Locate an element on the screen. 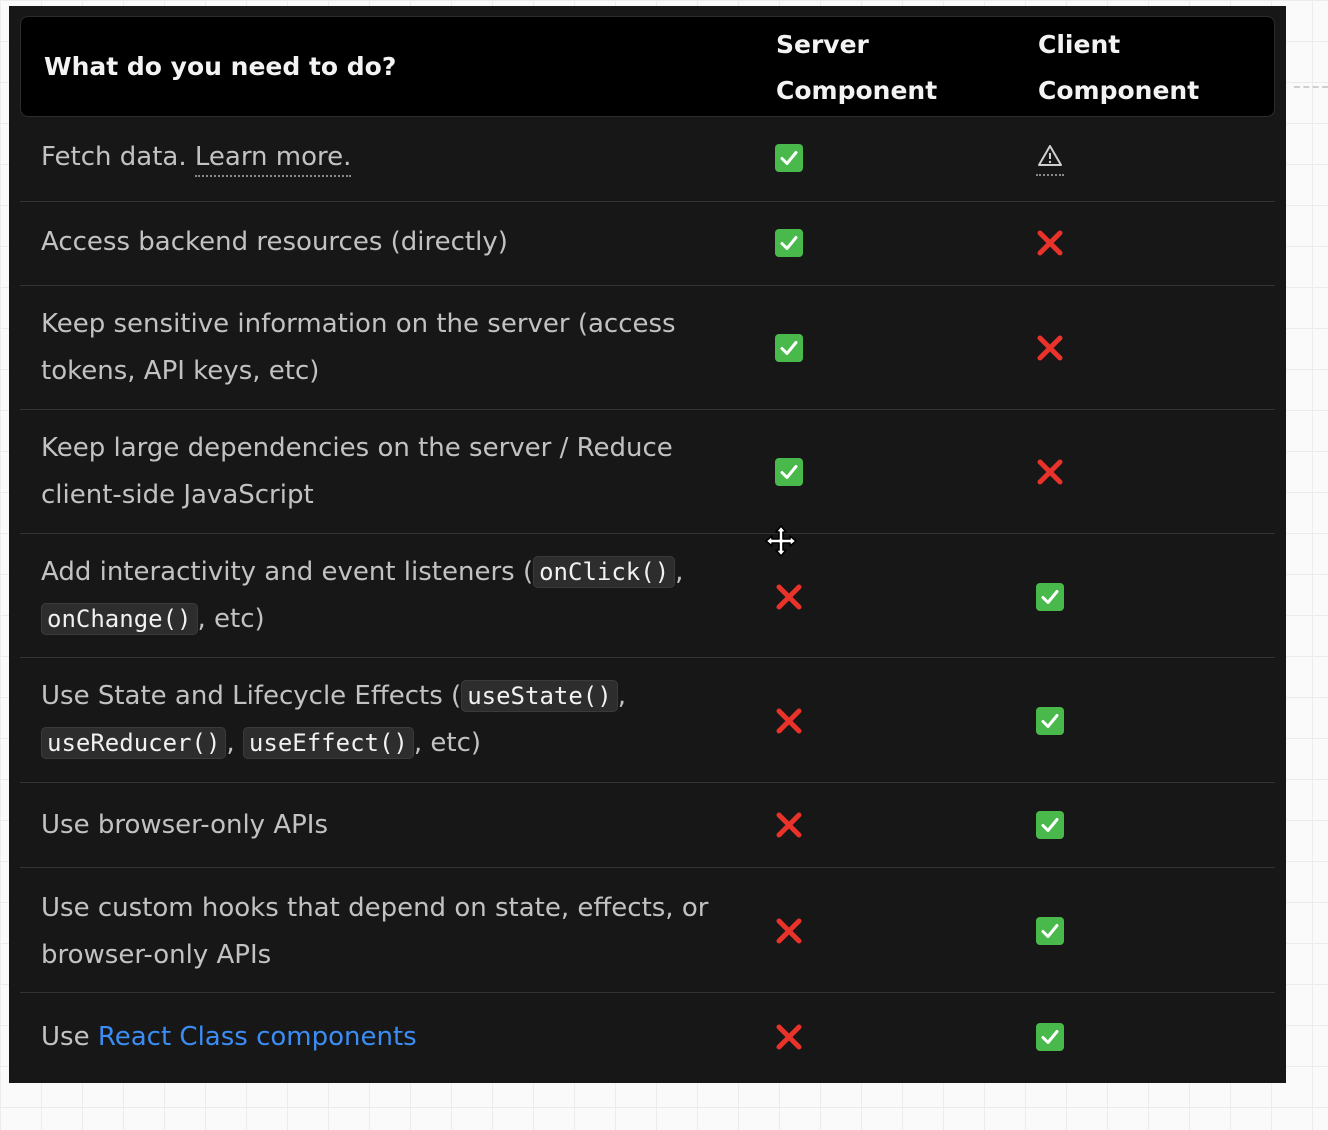 This screenshot has width=1328, height=1130. row-task: Use browser-only APIs is located at coordinates (185, 825).